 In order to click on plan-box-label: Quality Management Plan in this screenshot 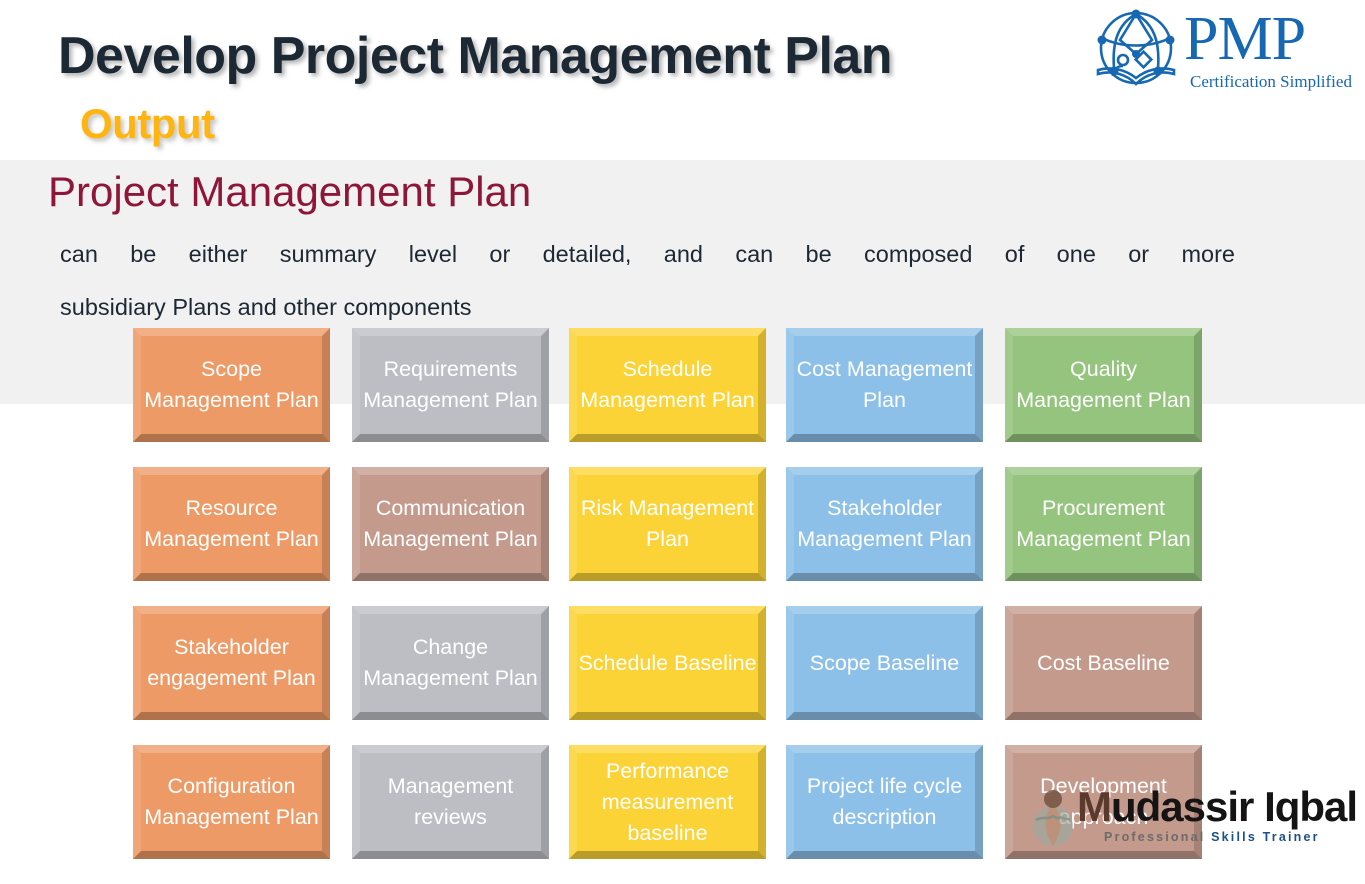, I will do `click(1103, 384)`.